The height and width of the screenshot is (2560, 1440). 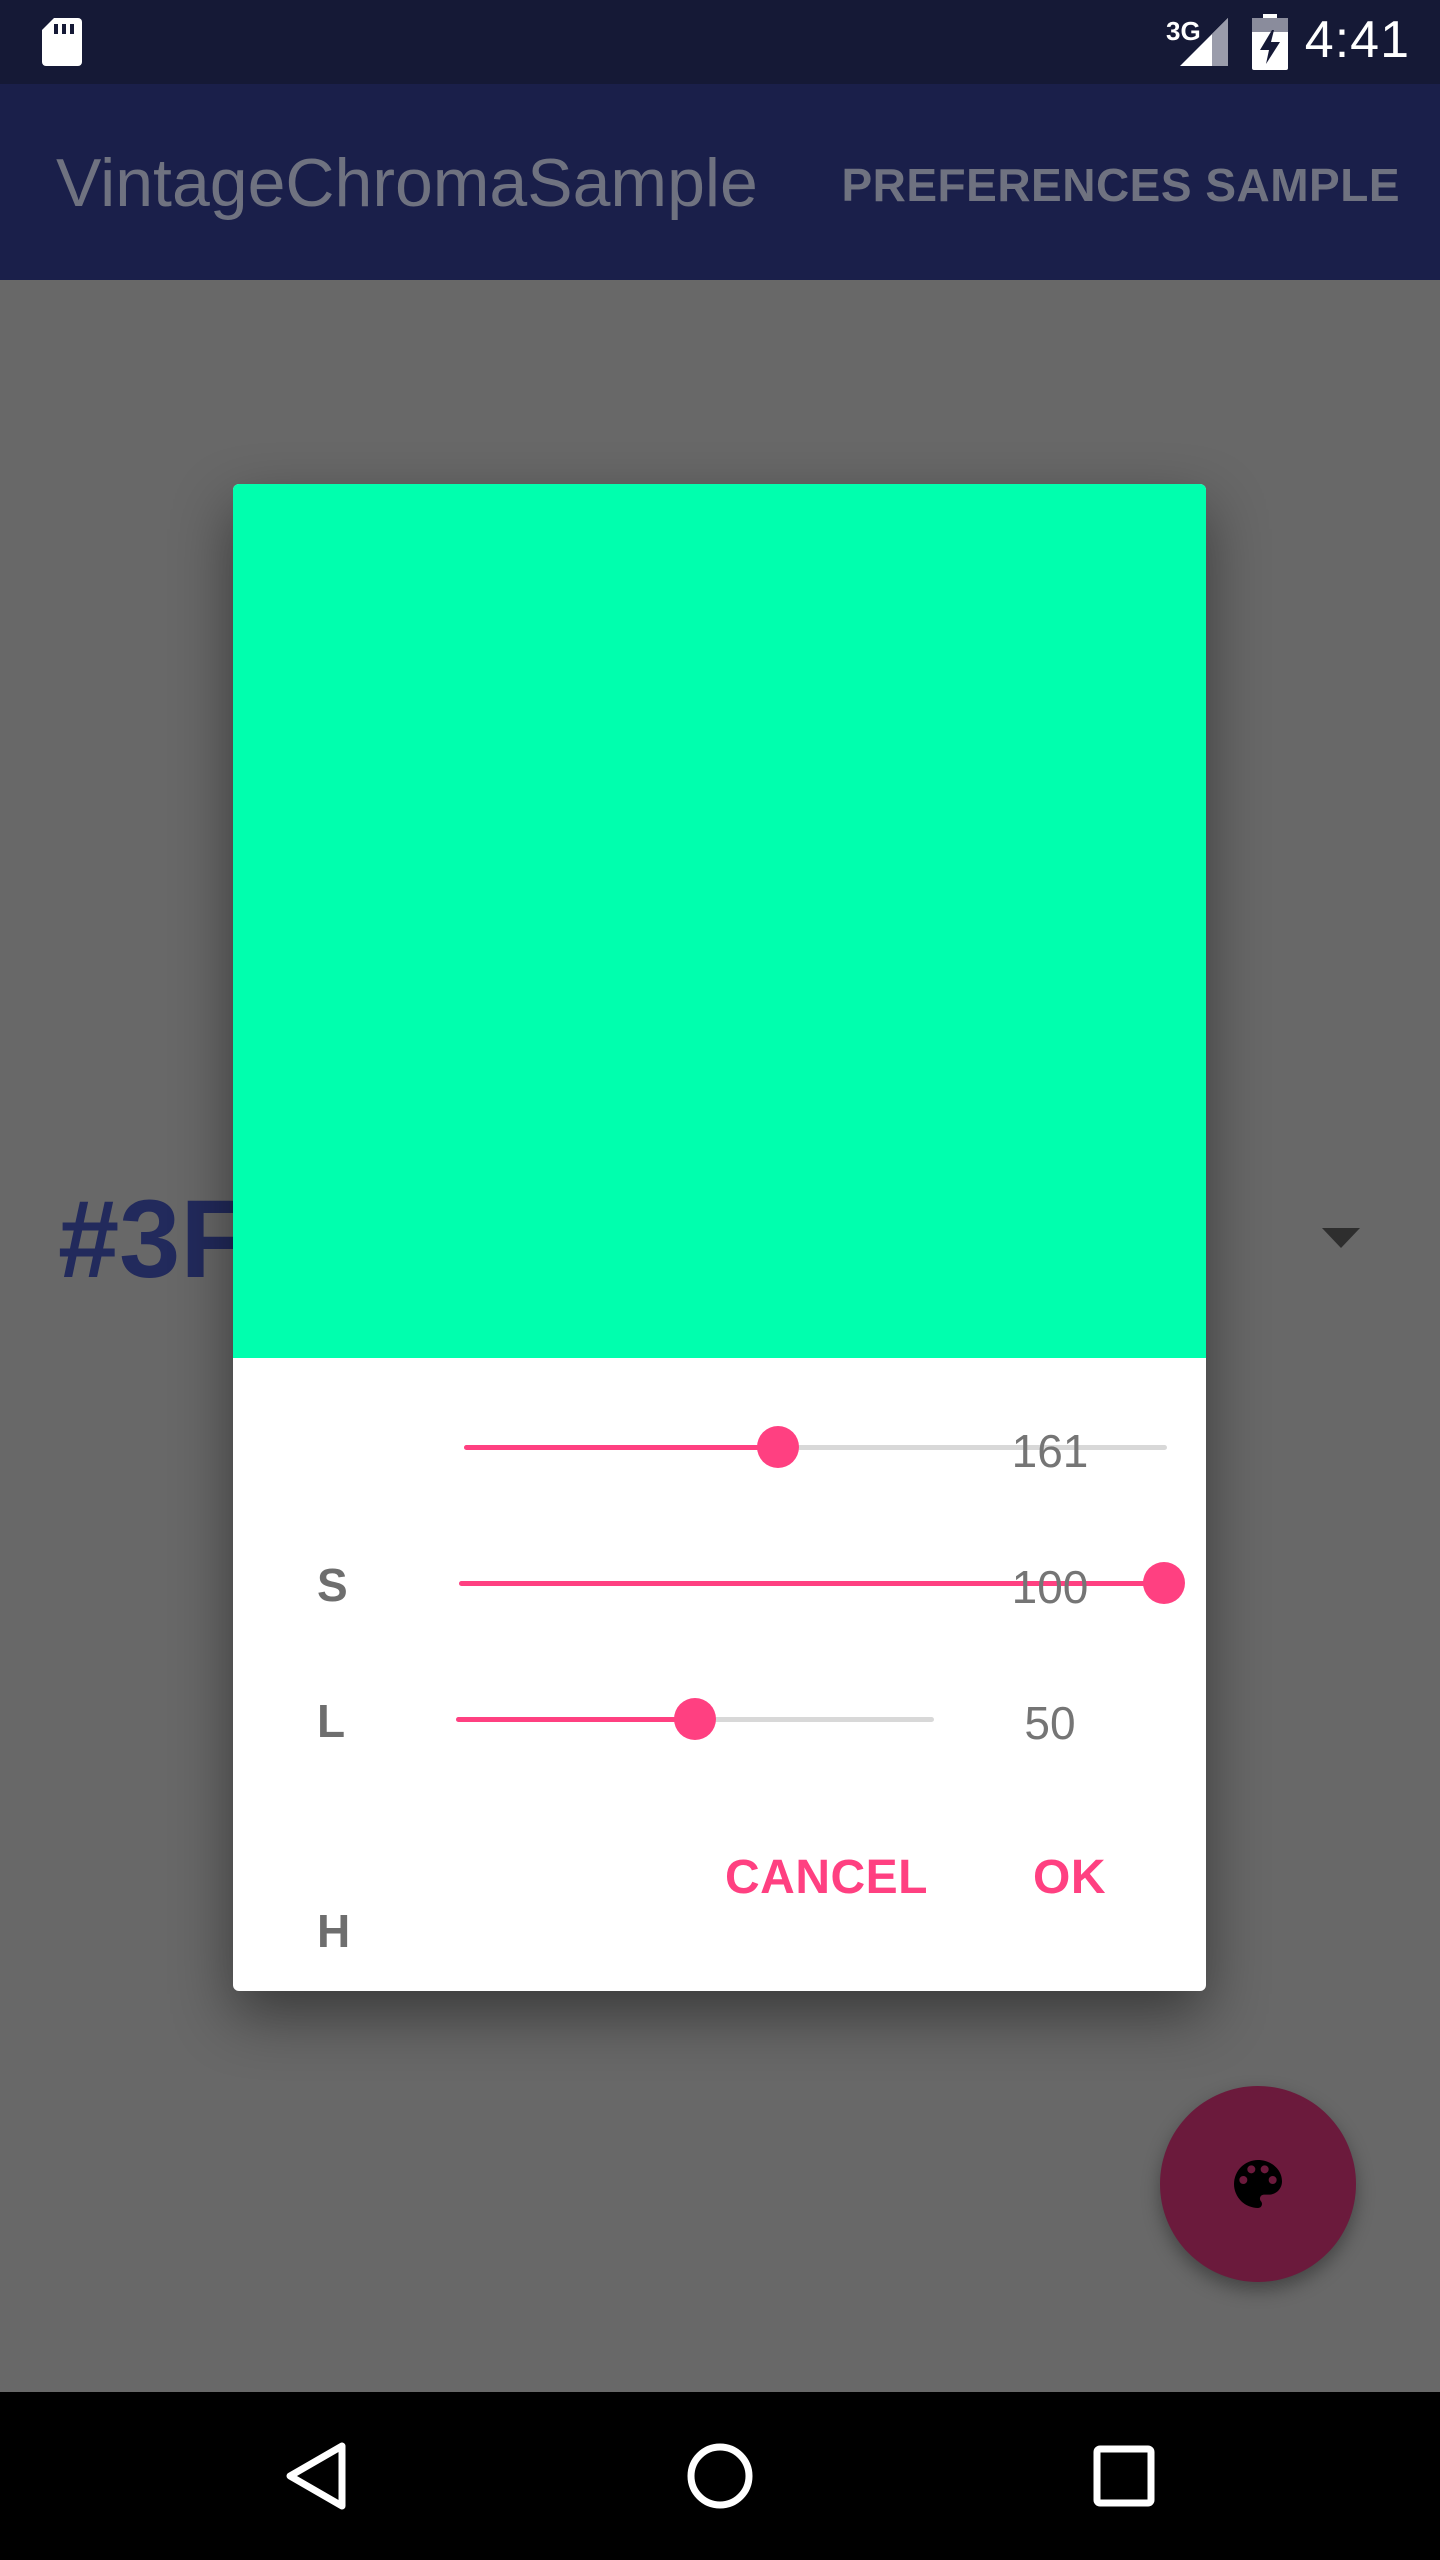 What do you see at coordinates (1357, 40) in the screenshot?
I see `status-time: 4:41` at bounding box center [1357, 40].